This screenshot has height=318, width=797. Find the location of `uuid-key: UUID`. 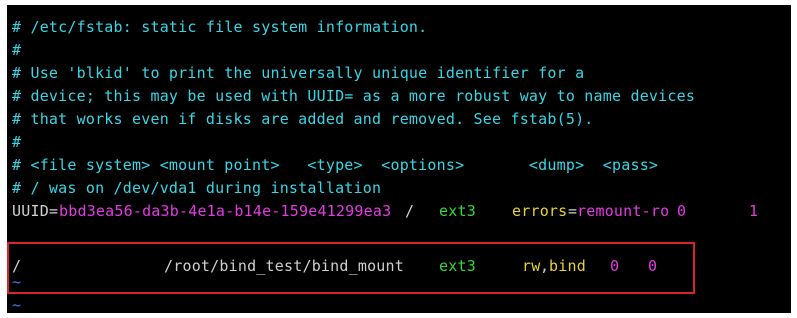

uuid-key: UUID is located at coordinates (30, 211).